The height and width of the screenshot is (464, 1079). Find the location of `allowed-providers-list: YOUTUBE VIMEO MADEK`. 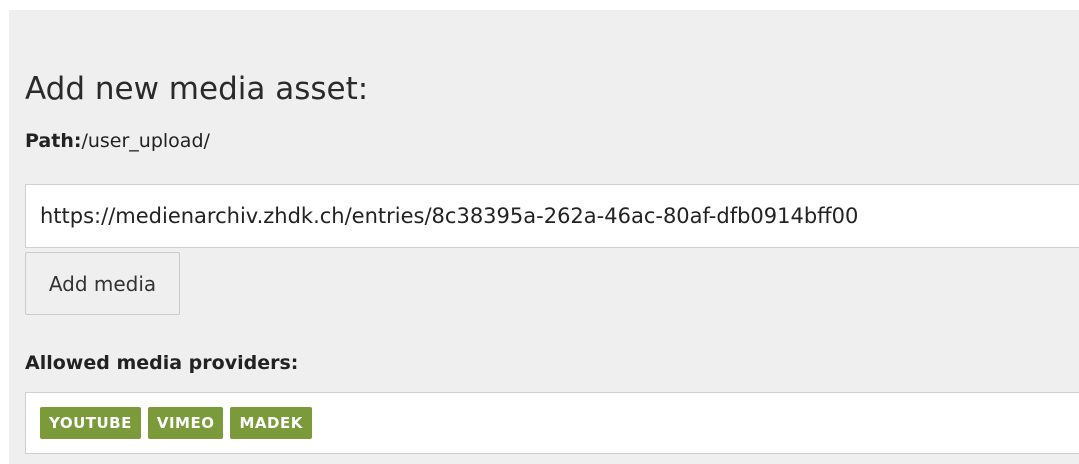

allowed-providers-list: YOUTUBE VIMEO MADEK is located at coordinates (552, 423).